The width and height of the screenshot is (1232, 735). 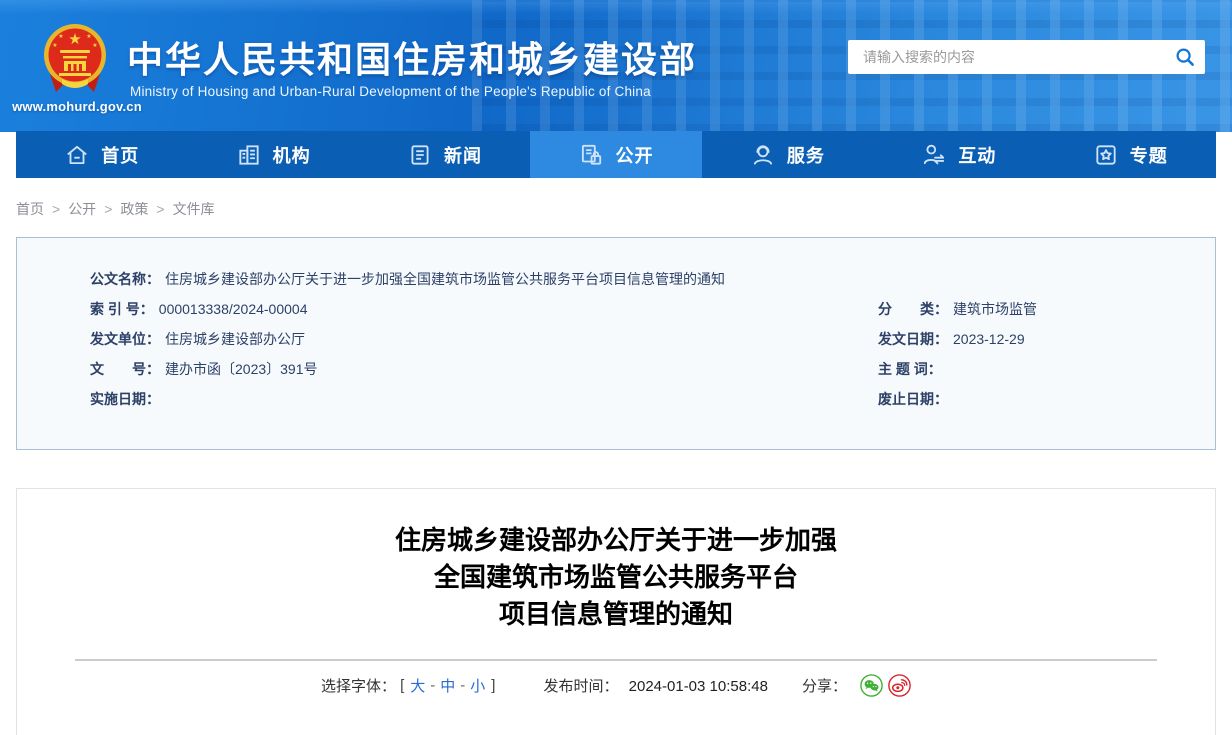 I want to click on nav-item-label: 公开, so click(x=634, y=155).